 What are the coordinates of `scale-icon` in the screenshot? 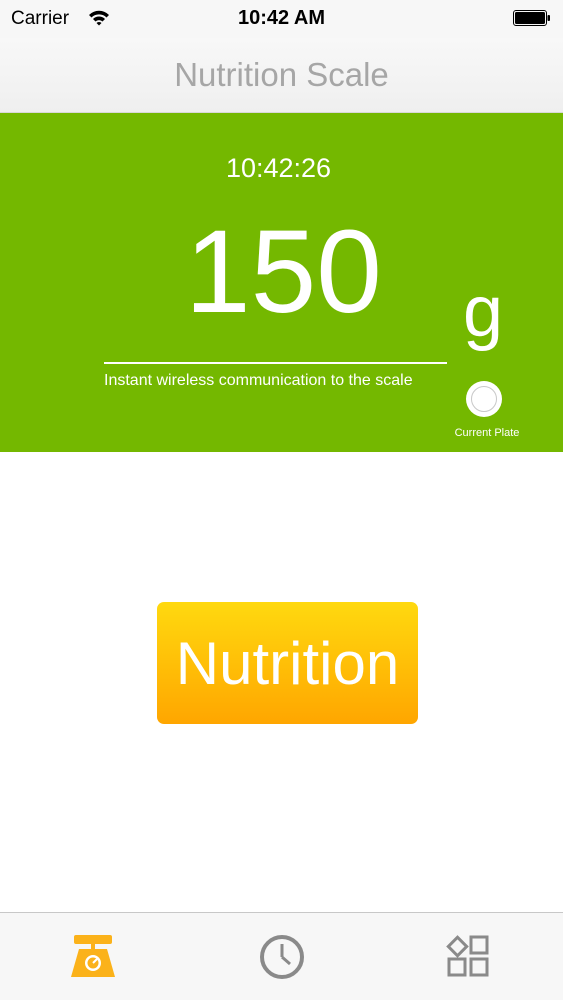 It's located at (93, 956).